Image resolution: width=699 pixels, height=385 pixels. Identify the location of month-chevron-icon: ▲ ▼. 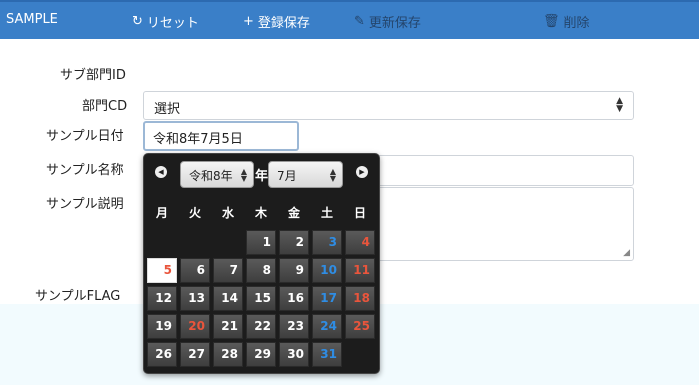
(332, 175).